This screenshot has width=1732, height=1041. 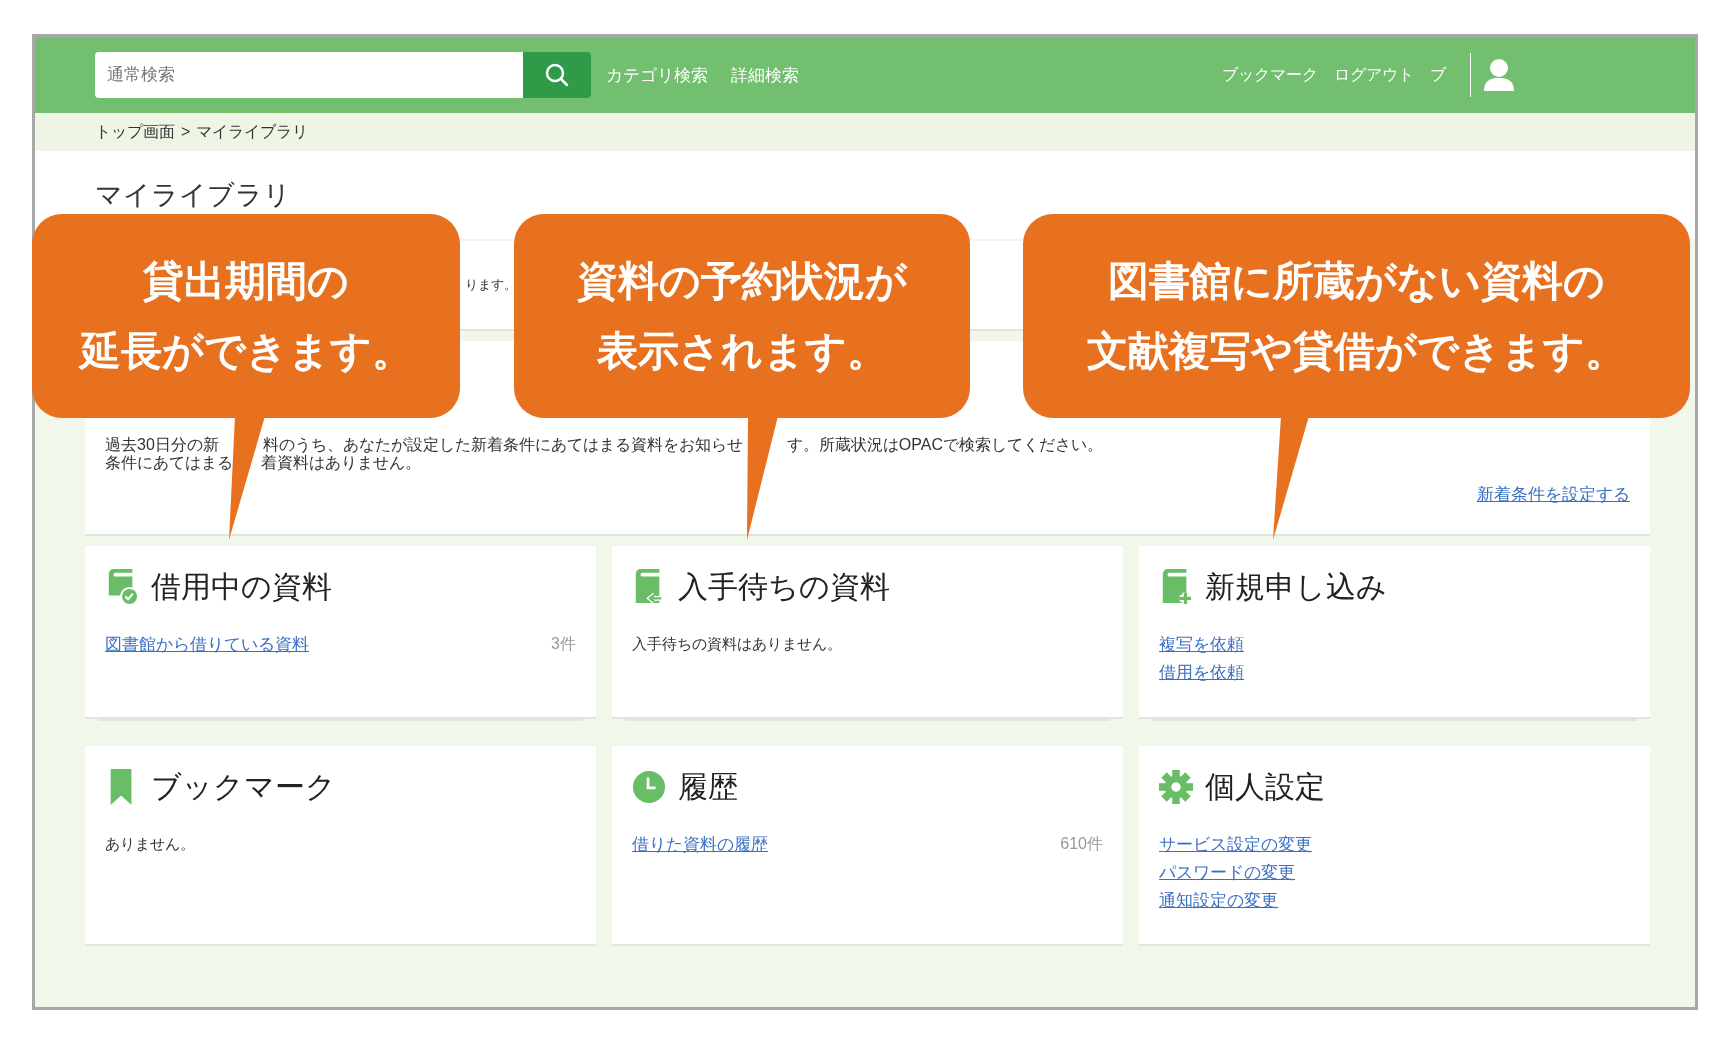 I want to click on card-link: パスワードの変更, so click(x=1227, y=872).